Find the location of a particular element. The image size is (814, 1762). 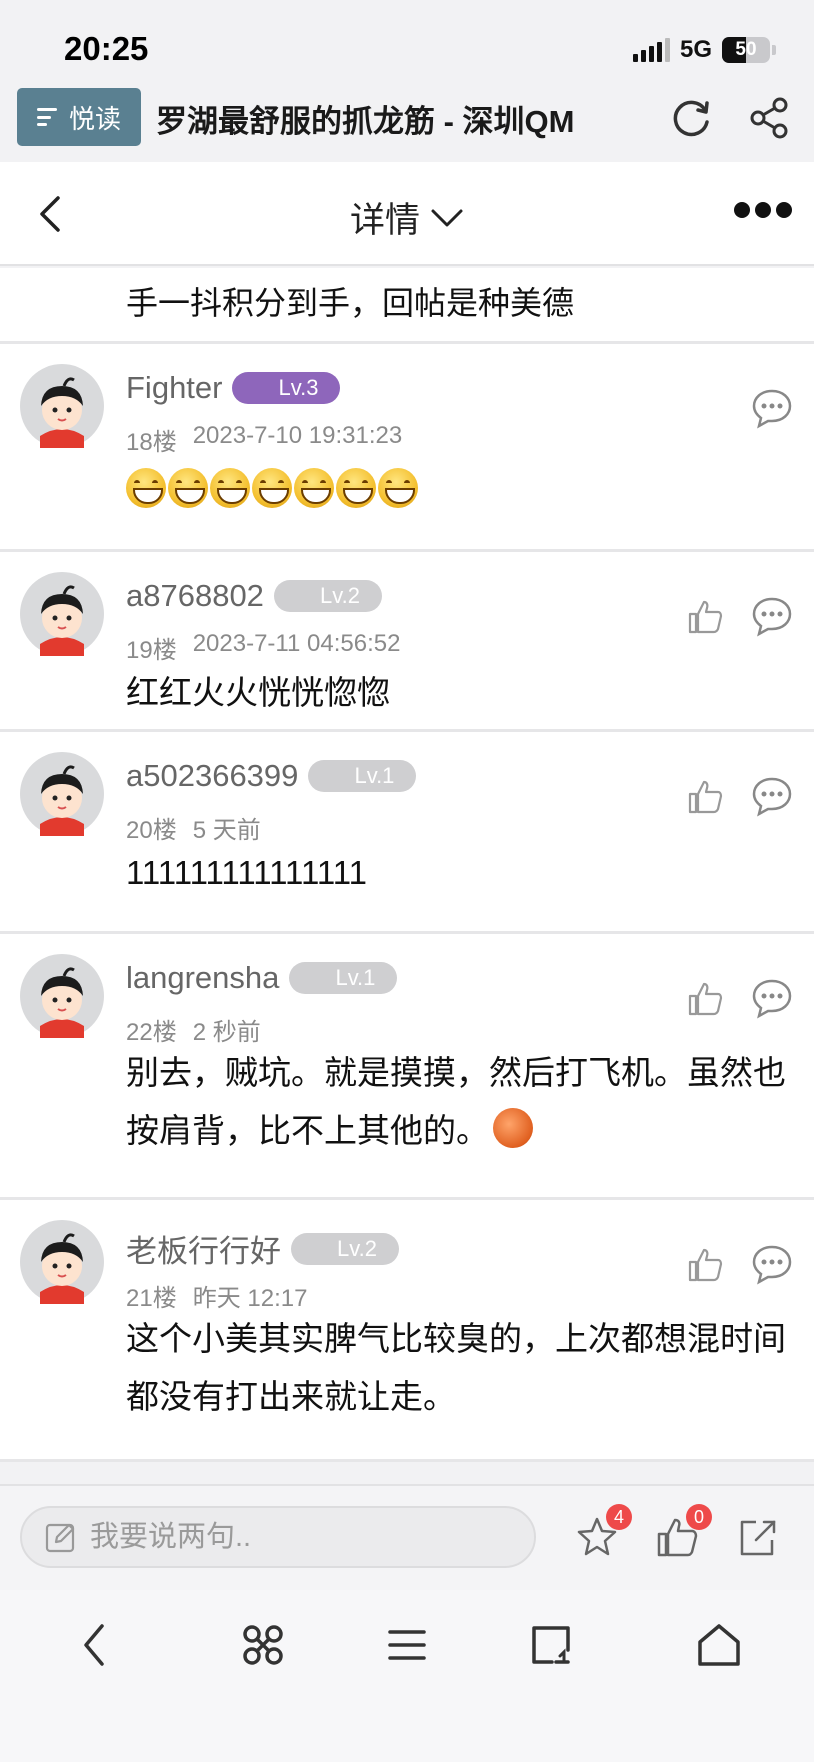

post-meta: 18楼 2023-7-10 19:31:23 is located at coordinates (264, 439).